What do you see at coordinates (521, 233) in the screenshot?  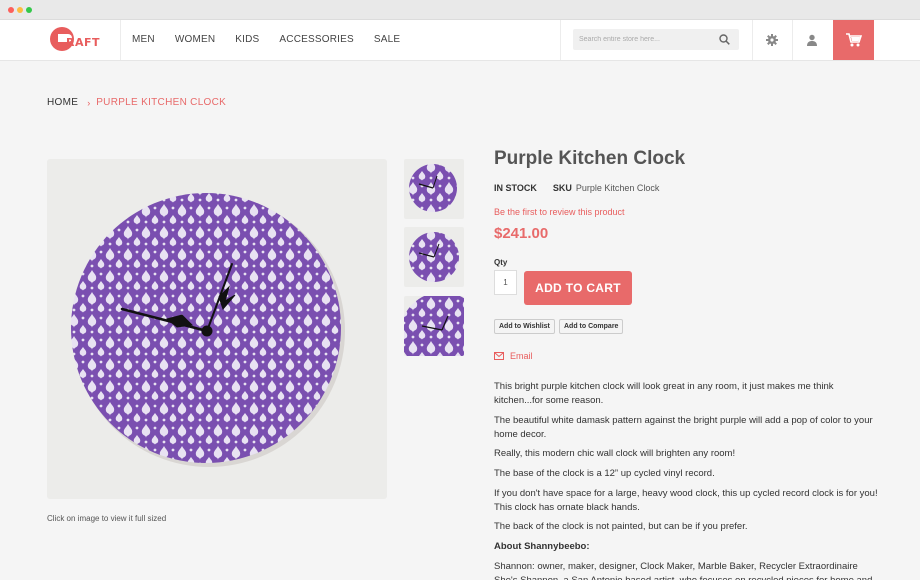 I see `product-price: $241.00` at bounding box center [521, 233].